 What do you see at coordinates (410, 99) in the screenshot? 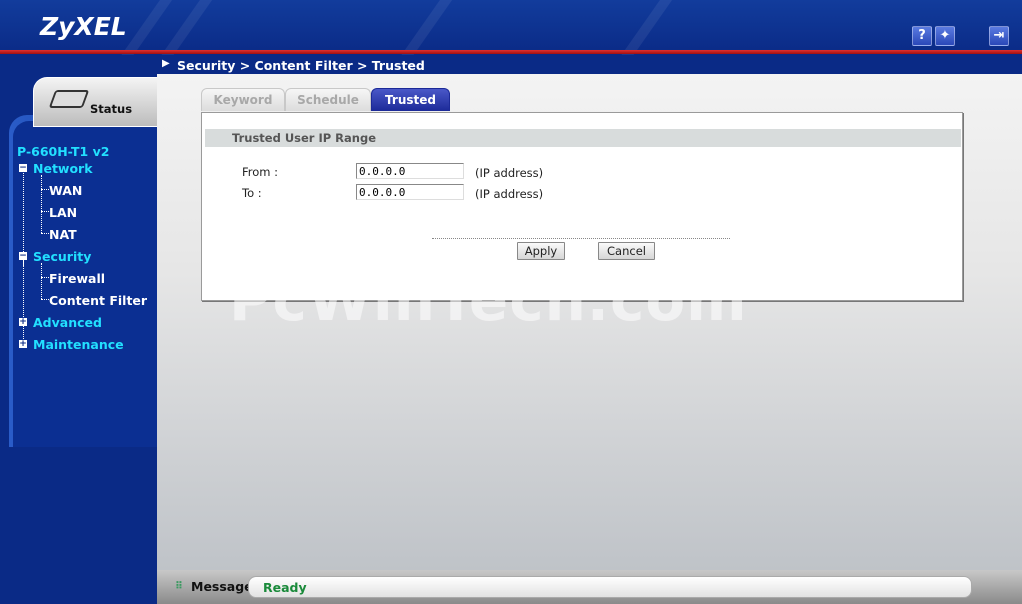
I see `tab-trusted: Trusted` at bounding box center [410, 99].